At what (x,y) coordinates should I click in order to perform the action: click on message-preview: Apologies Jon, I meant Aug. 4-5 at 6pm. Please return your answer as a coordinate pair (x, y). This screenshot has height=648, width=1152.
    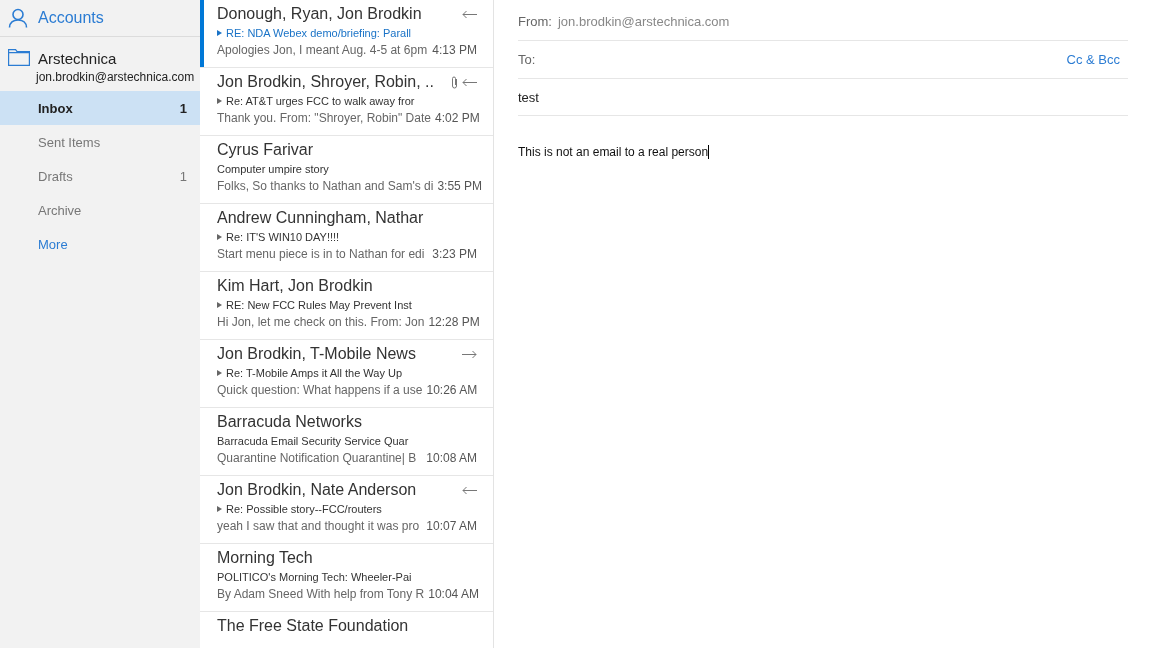
    Looking at the image, I should click on (322, 49).